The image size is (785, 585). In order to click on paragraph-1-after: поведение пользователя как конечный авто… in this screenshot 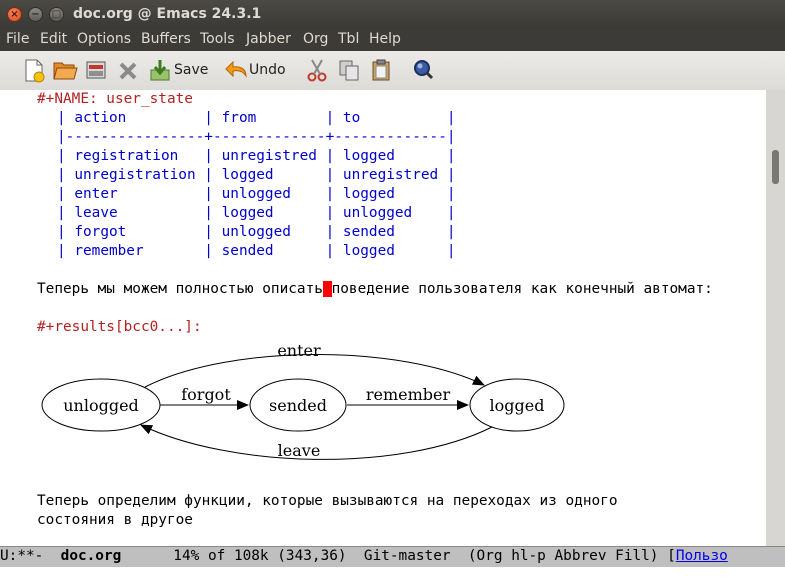, I will do `click(522, 289)`.